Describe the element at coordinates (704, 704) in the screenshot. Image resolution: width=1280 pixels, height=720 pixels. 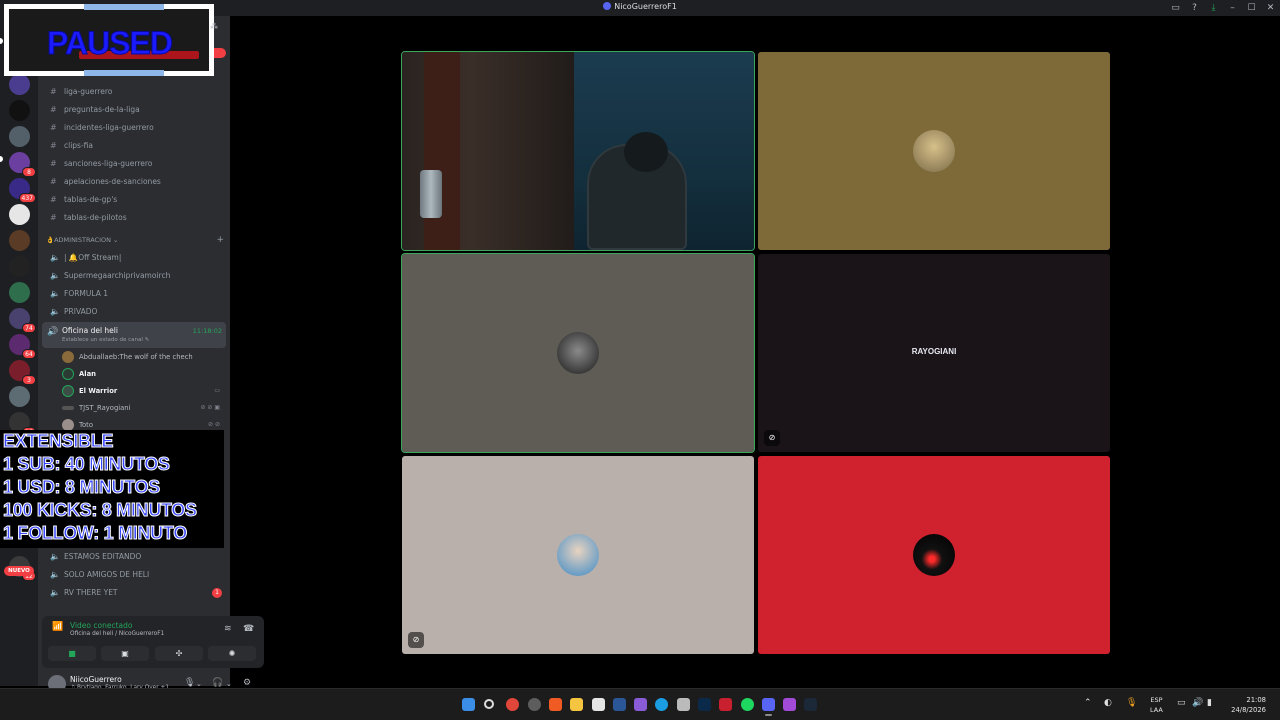
I see `photoshop-icon` at that location.